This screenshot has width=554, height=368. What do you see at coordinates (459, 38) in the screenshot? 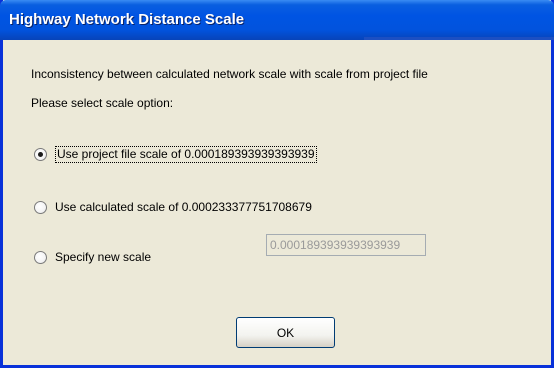
I see `title-bar-accent` at bounding box center [459, 38].